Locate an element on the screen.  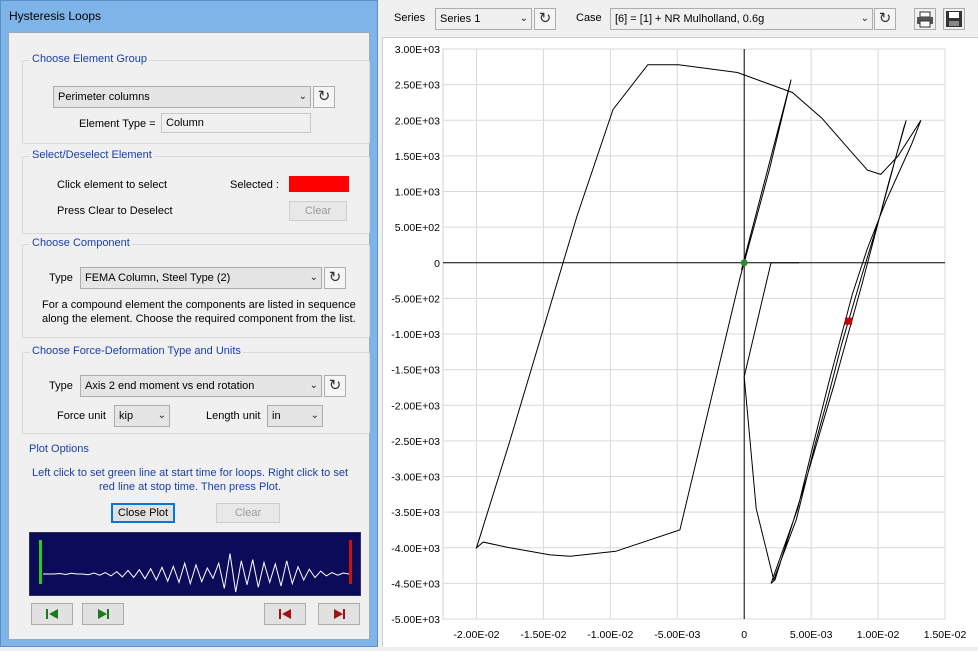
element-group-refresh-button: ↻ is located at coordinates (324, 97).